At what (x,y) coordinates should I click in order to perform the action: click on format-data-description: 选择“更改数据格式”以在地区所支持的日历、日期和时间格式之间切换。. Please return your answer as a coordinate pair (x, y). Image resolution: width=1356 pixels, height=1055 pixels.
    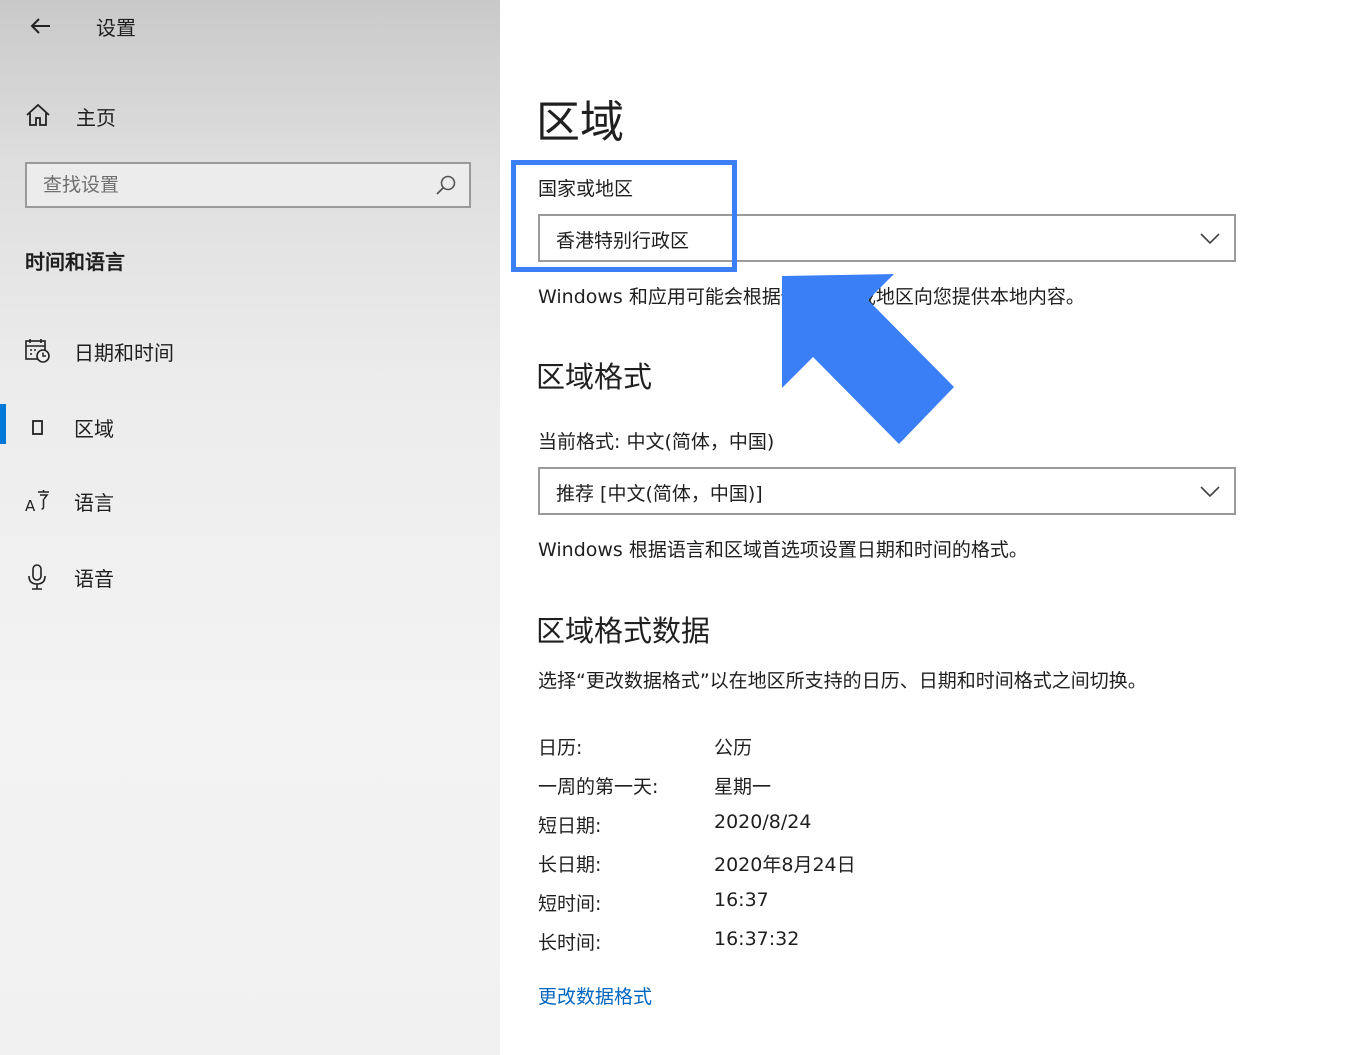
    Looking at the image, I should click on (842, 681).